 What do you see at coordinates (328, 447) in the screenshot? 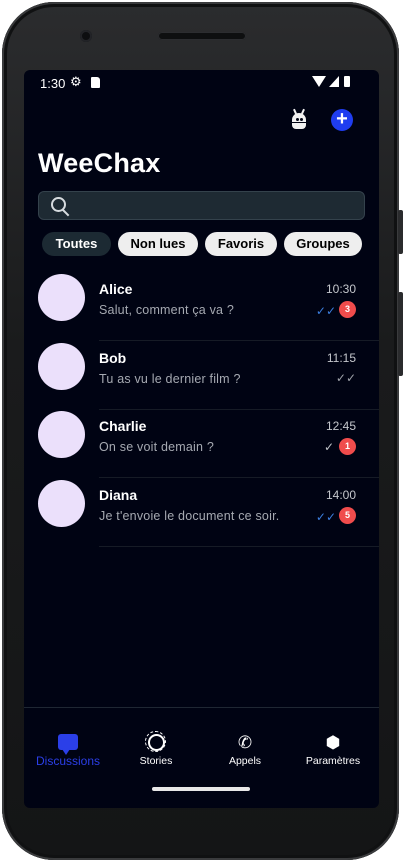
I see `sent-check-icon: ✓` at bounding box center [328, 447].